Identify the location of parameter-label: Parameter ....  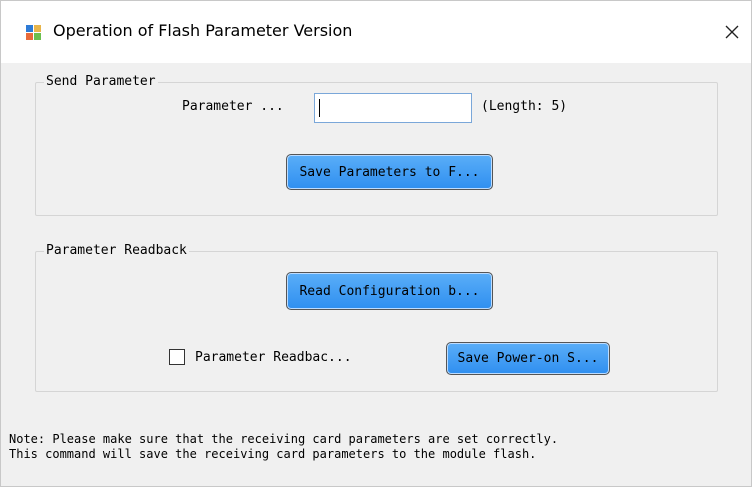
(233, 106).